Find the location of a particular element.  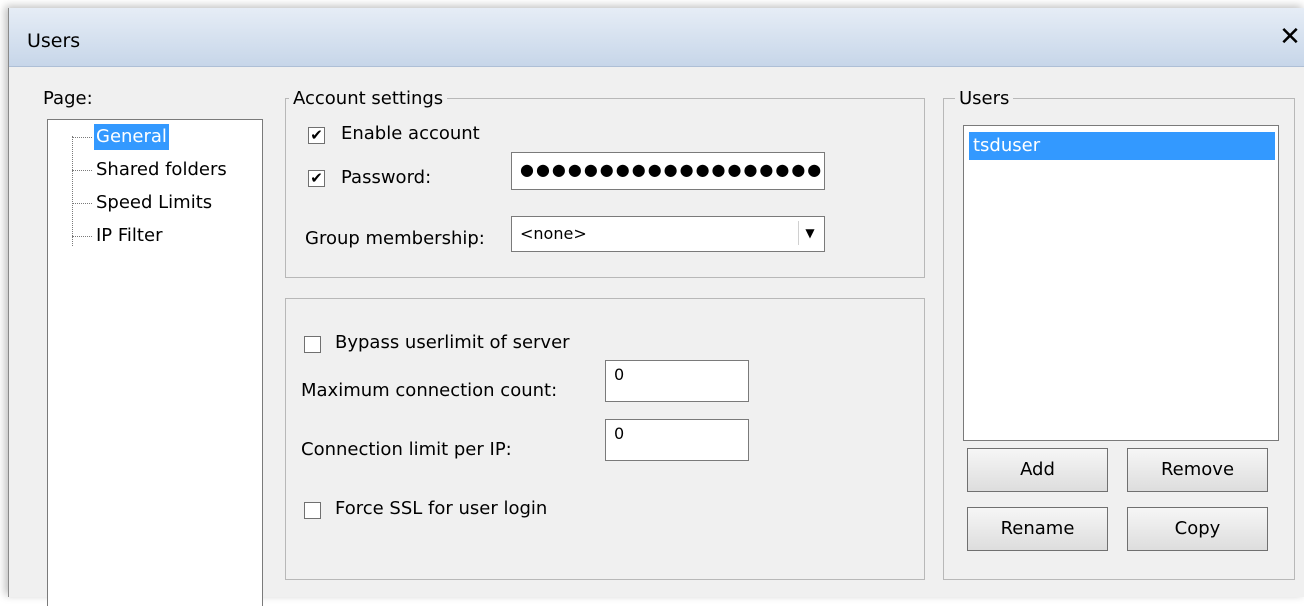

users-listbox: tsduser is located at coordinates (1121, 283).